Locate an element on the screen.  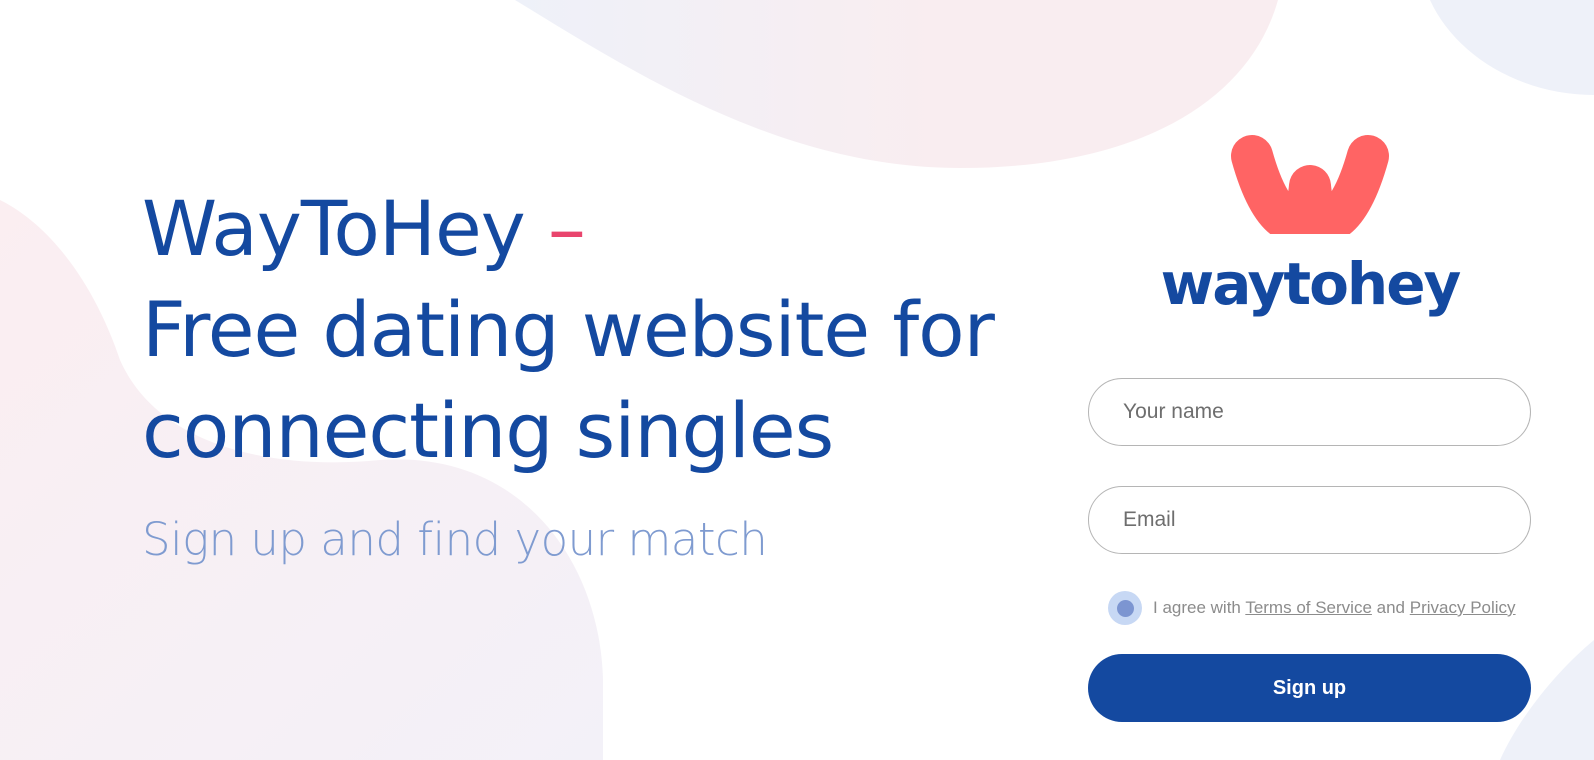
signup-button: Sign up is located at coordinates (1309, 688).